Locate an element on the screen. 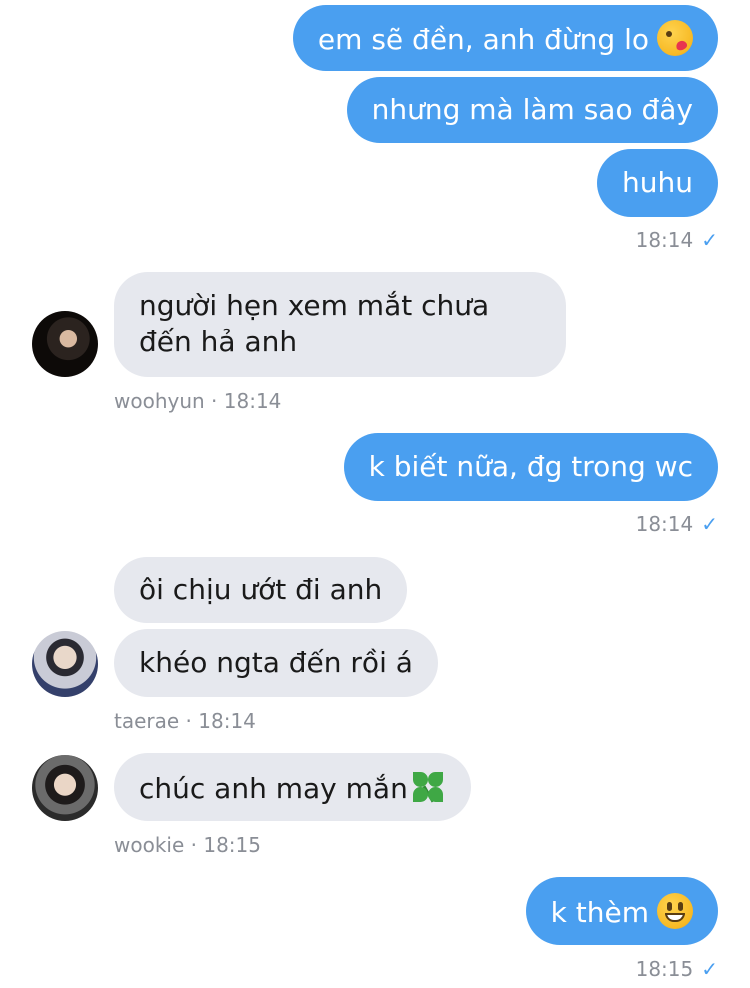 This screenshot has height=988, width=750. sender-meta: wookie · 18:15 is located at coordinates (187, 845).